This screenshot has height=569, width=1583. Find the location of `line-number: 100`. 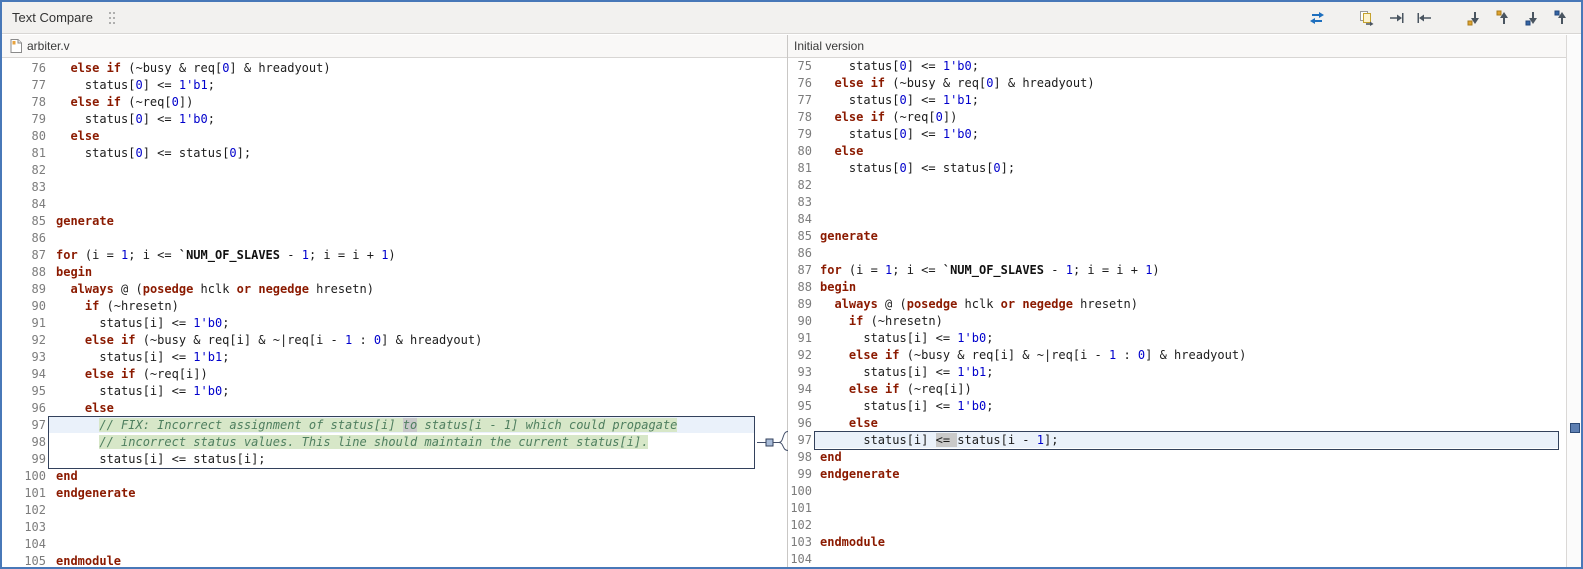

line-number: 100 is located at coordinates (801, 491).